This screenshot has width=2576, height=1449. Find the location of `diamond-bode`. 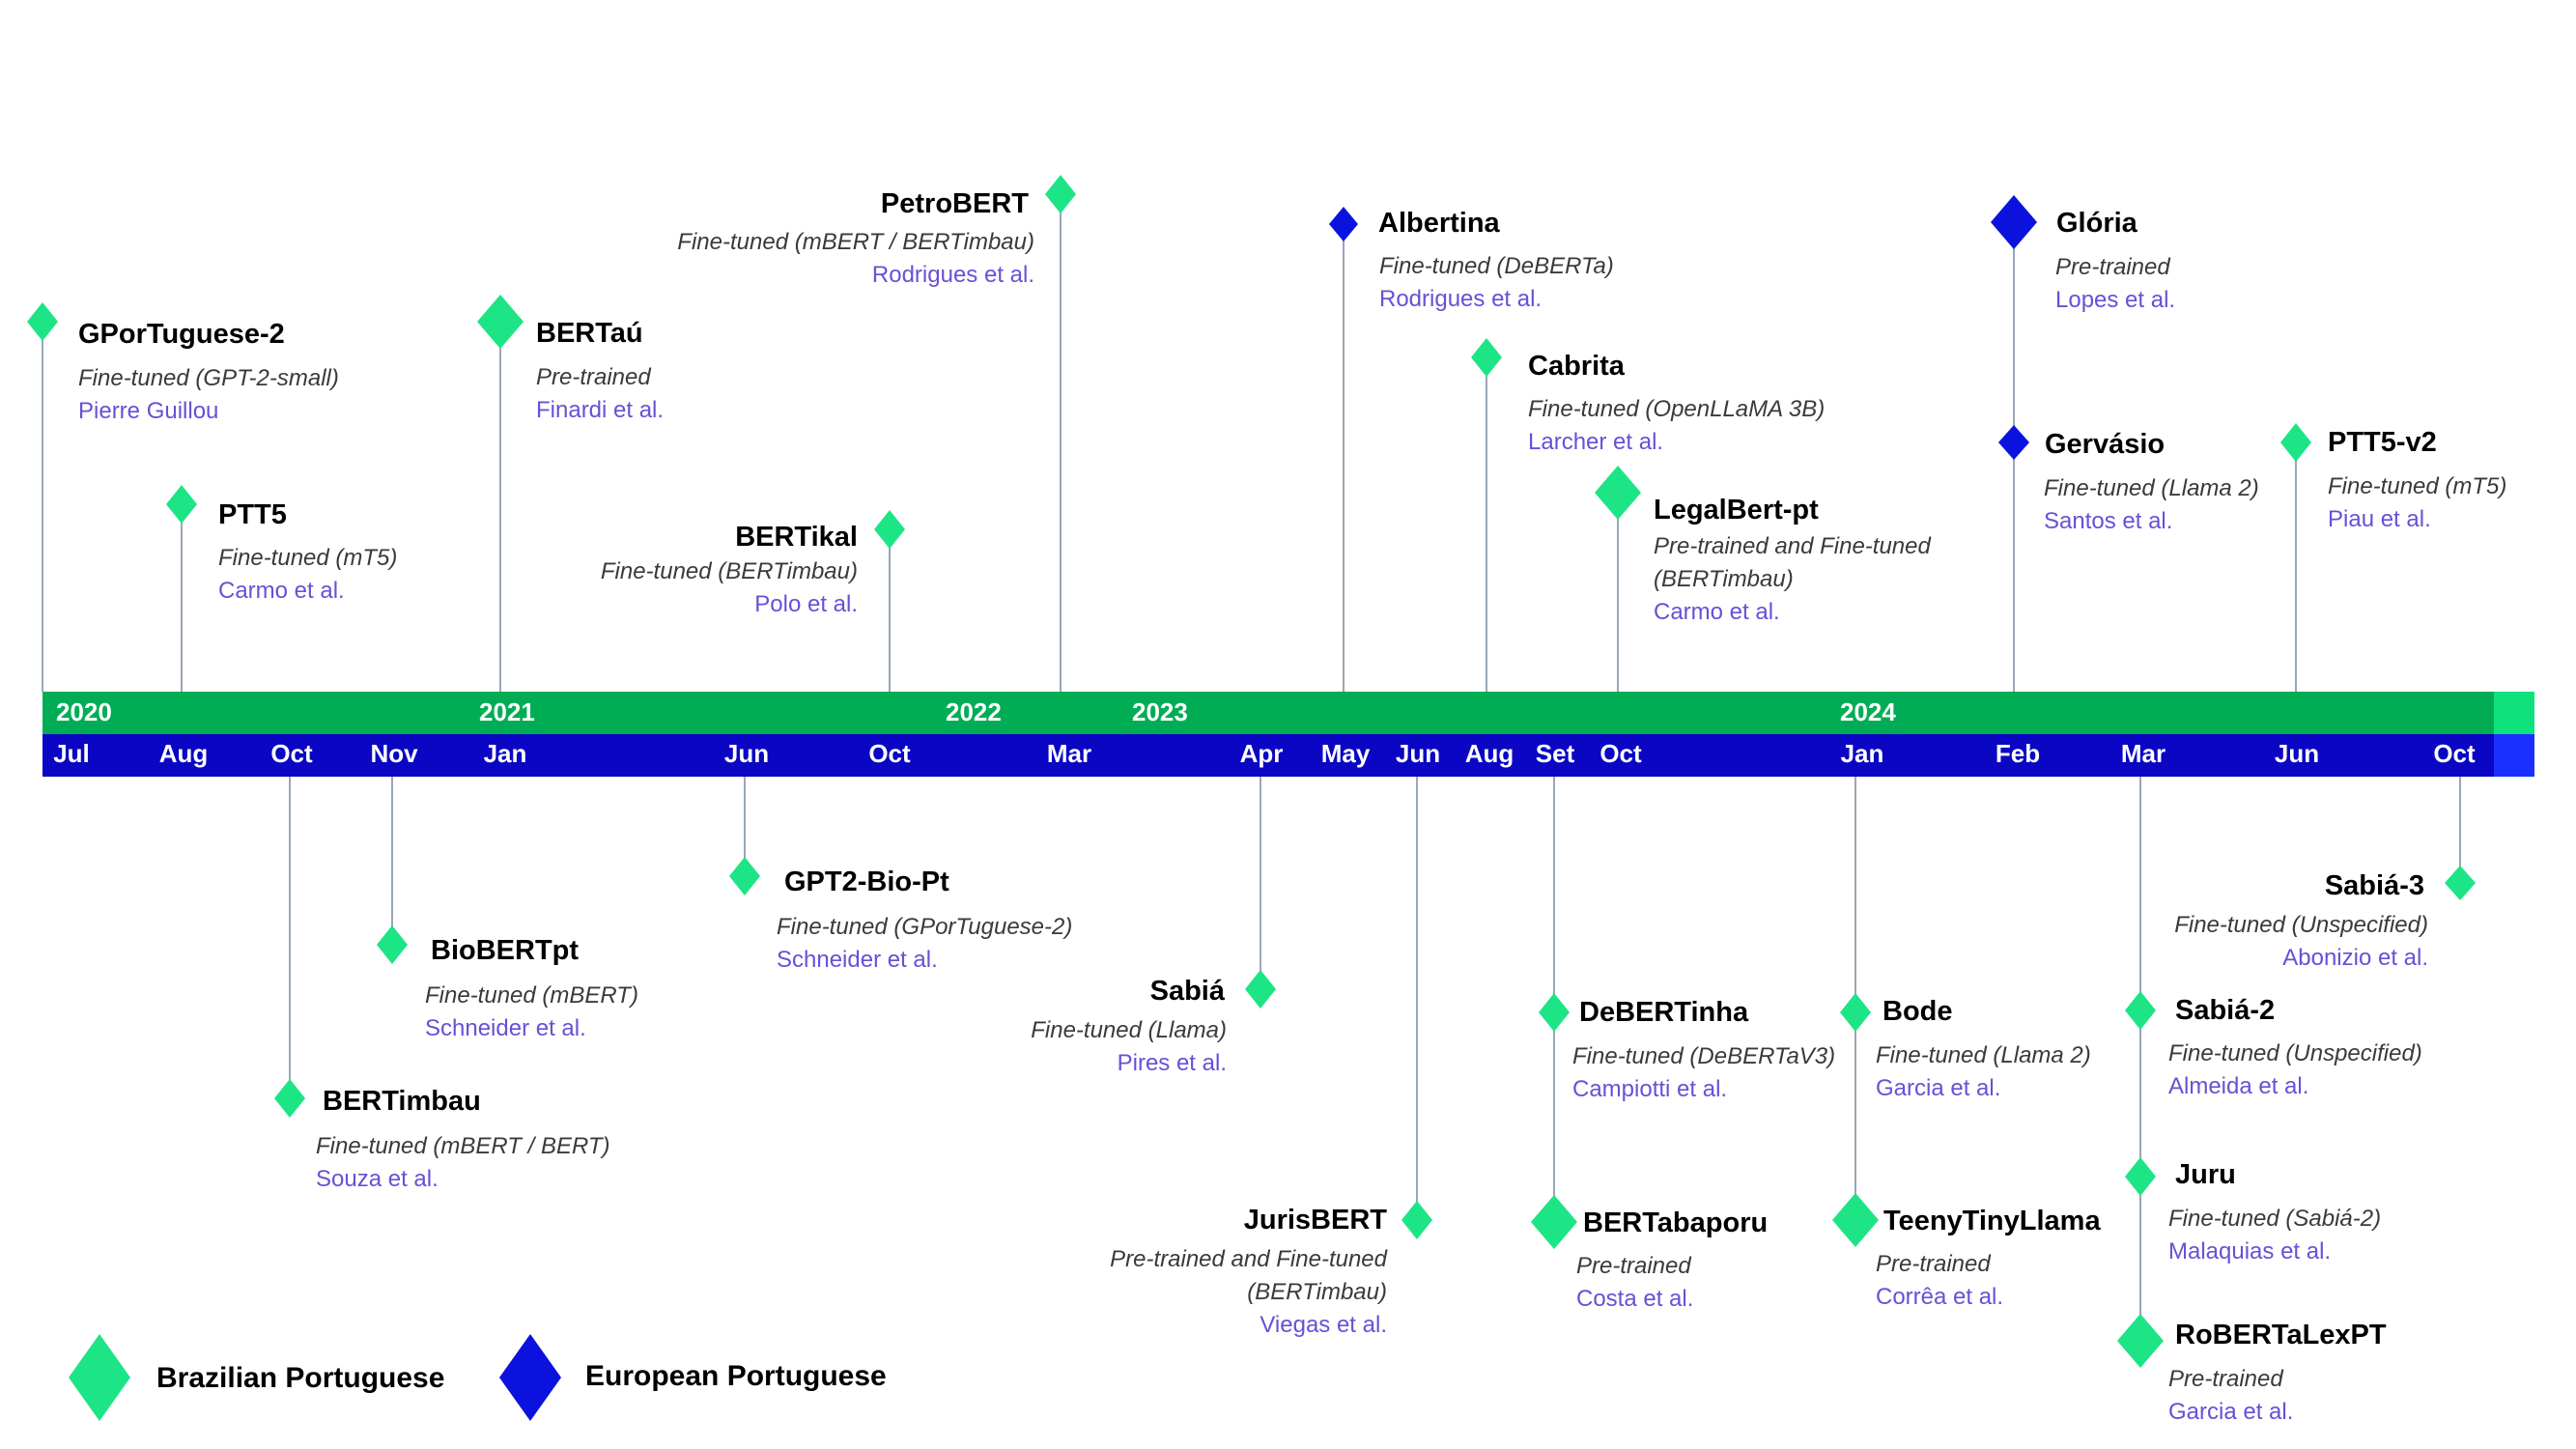

diamond-bode is located at coordinates (1855, 1012).